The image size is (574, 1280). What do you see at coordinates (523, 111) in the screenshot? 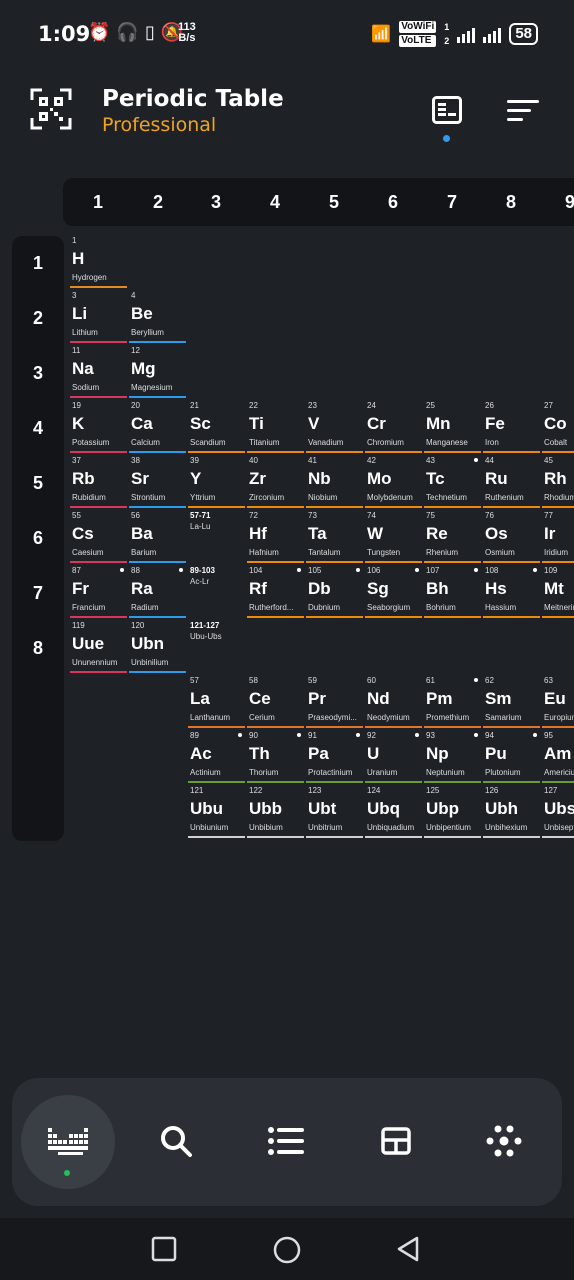
I see `sort-icon` at bounding box center [523, 111].